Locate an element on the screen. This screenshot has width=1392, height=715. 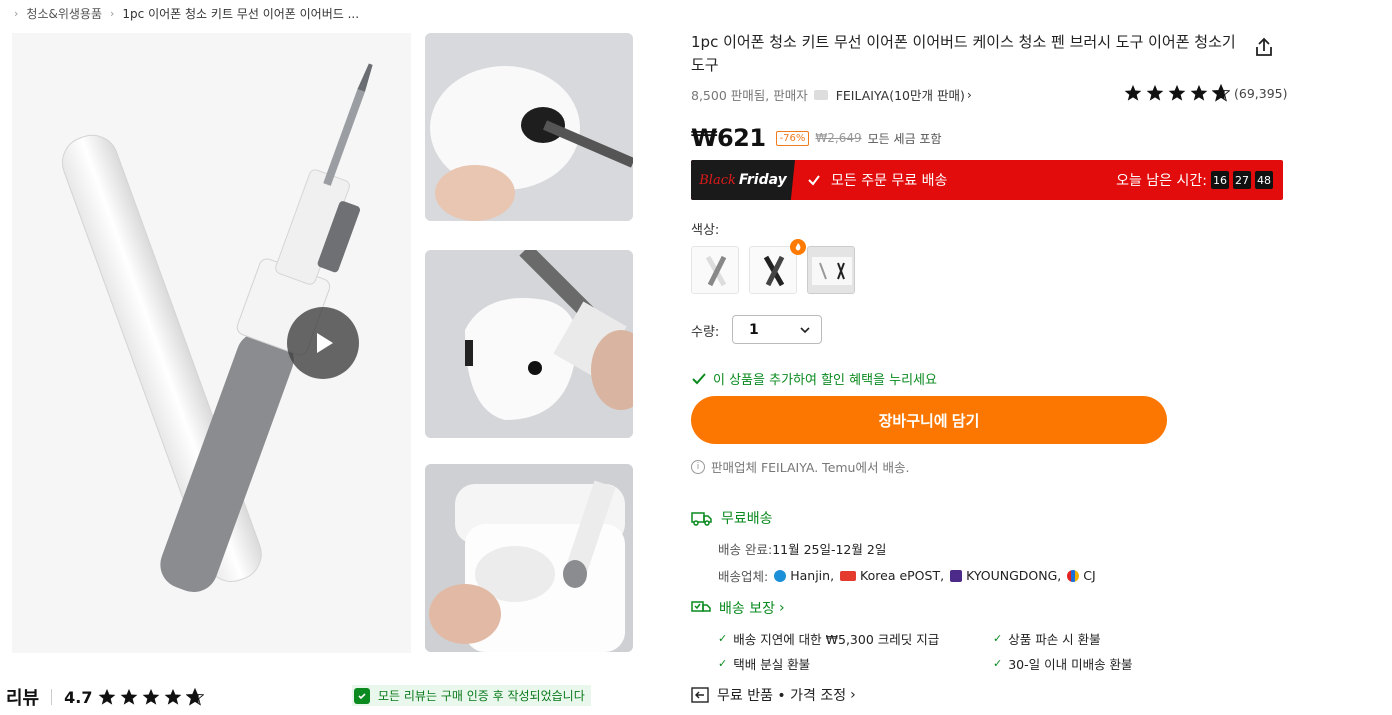
quantity-select: 1 is located at coordinates (777, 329).